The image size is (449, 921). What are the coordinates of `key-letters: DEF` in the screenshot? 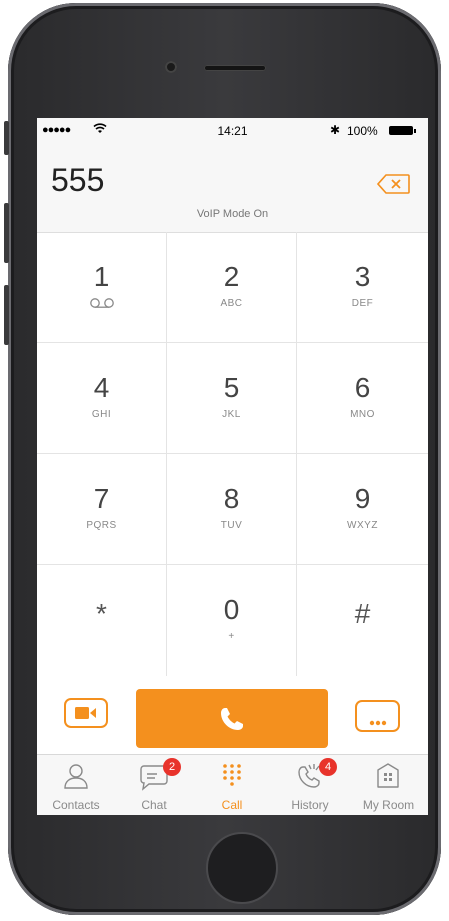 It's located at (362, 303).